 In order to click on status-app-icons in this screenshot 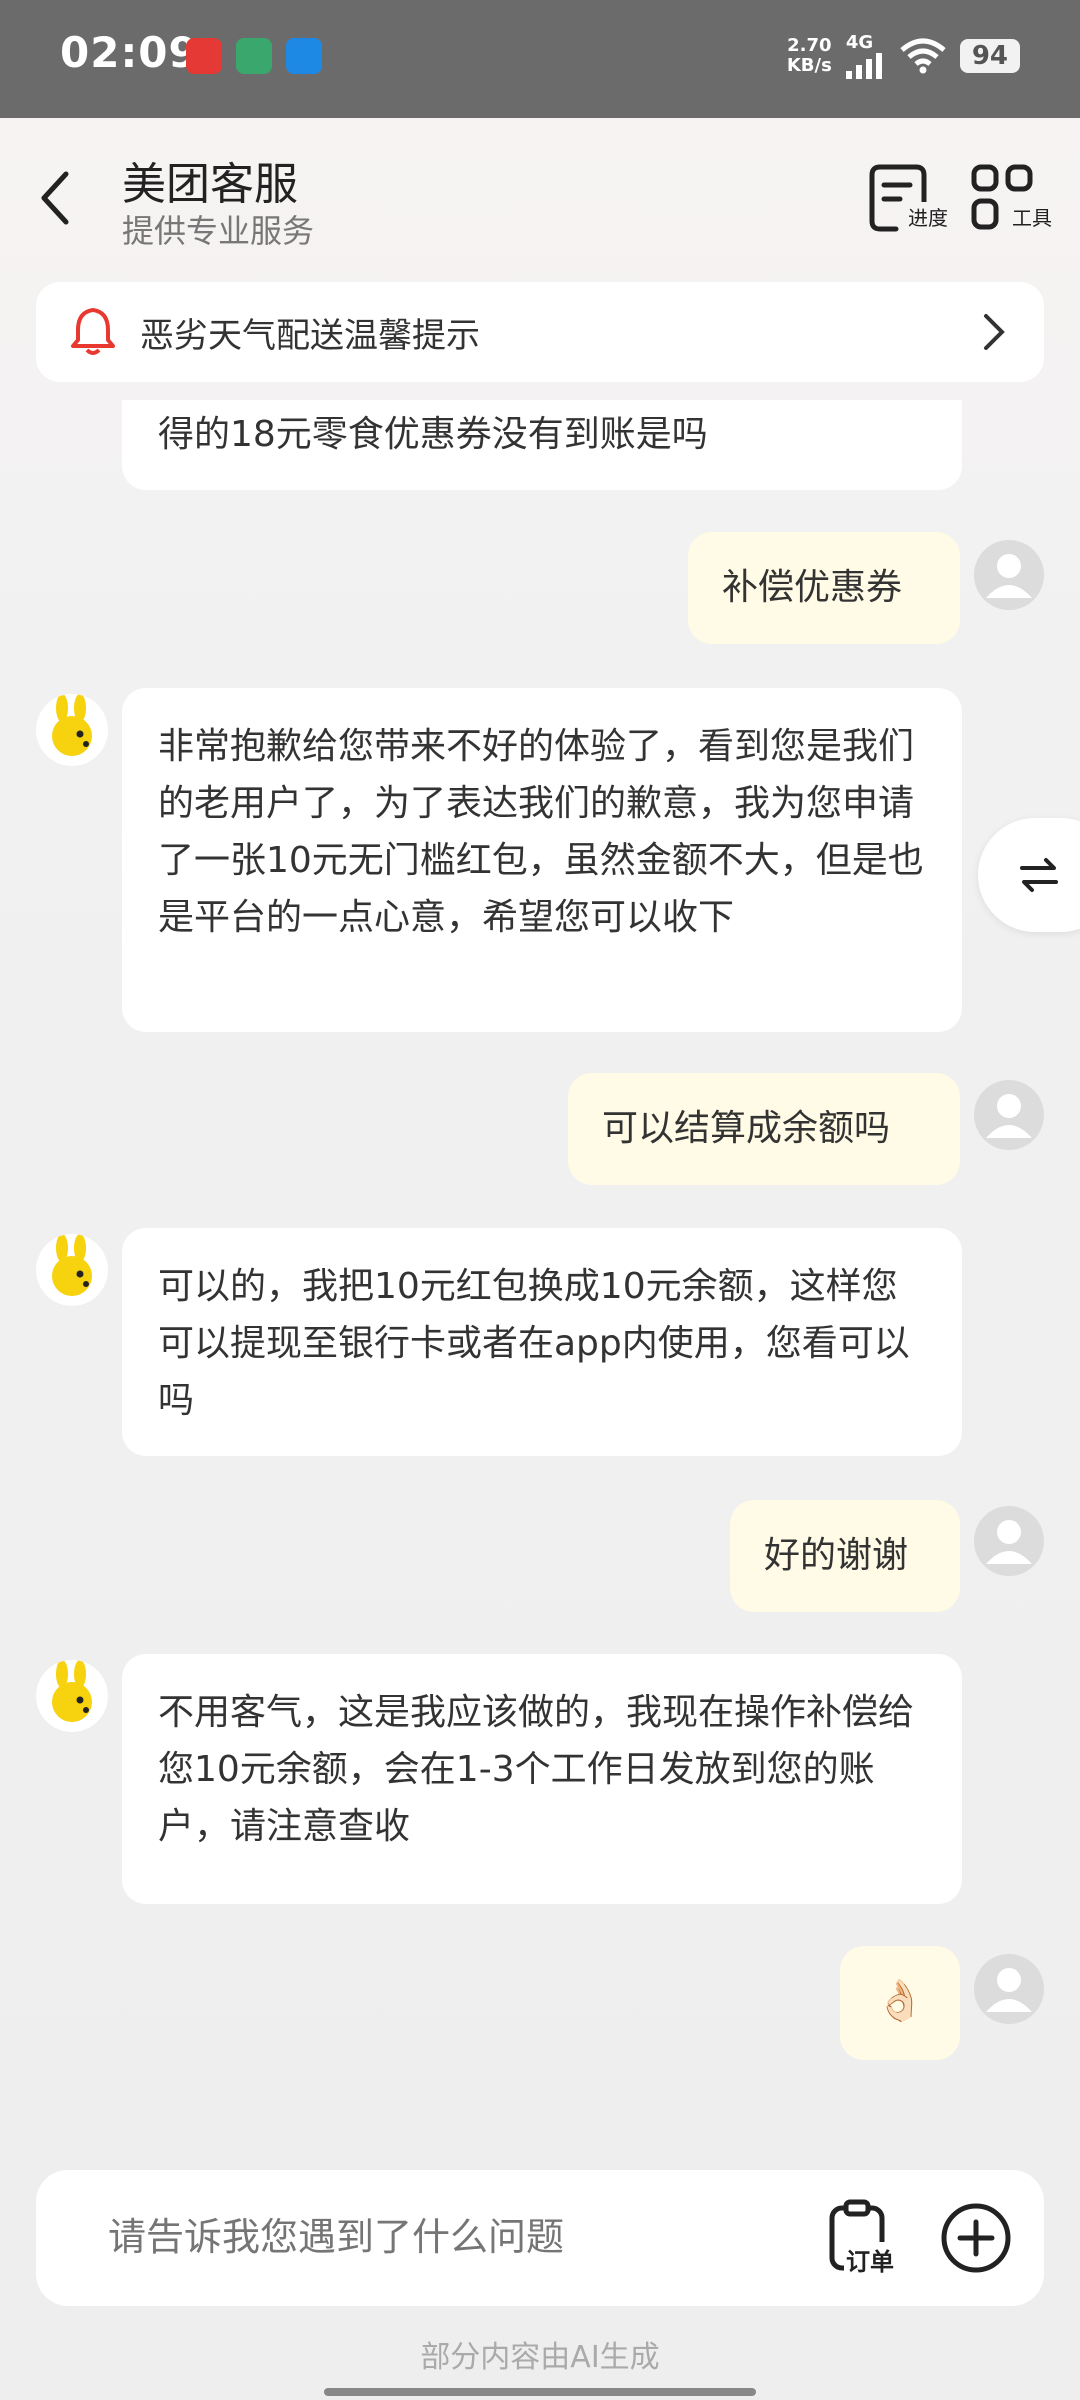, I will do `click(254, 56)`.